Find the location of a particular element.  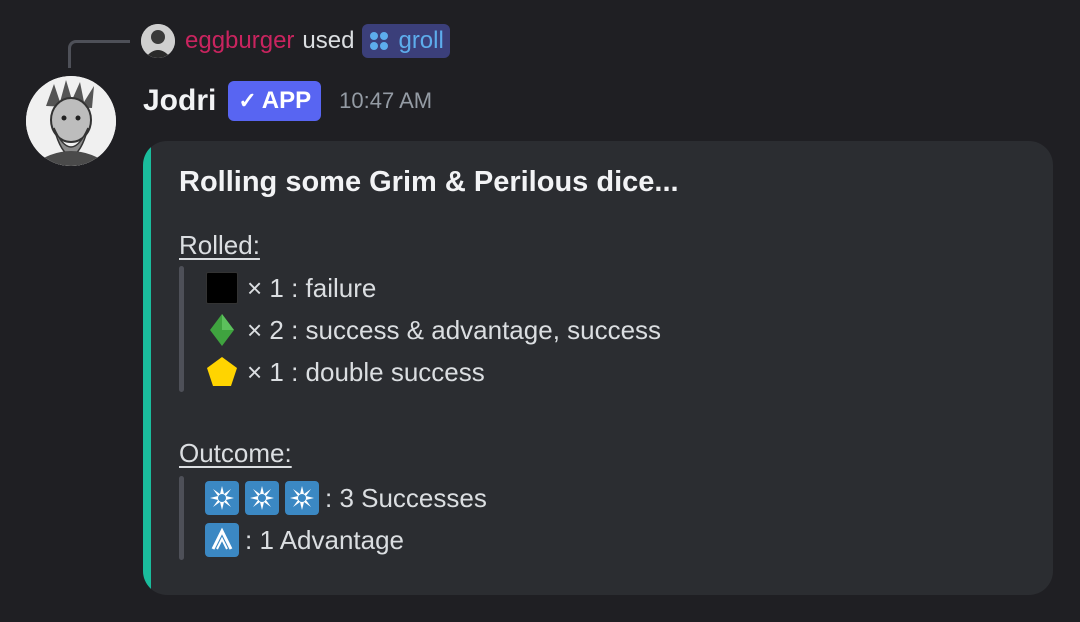

outcome-row-advantage: : 1 Advantage is located at coordinates (304, 540).